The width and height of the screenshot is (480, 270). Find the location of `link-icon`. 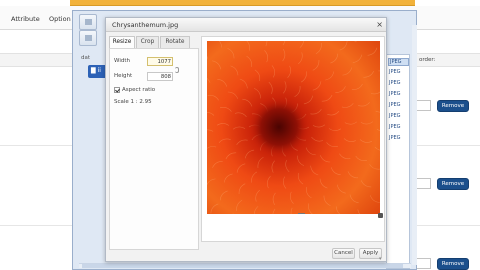

link-icon is located at coordinates (177, 70).